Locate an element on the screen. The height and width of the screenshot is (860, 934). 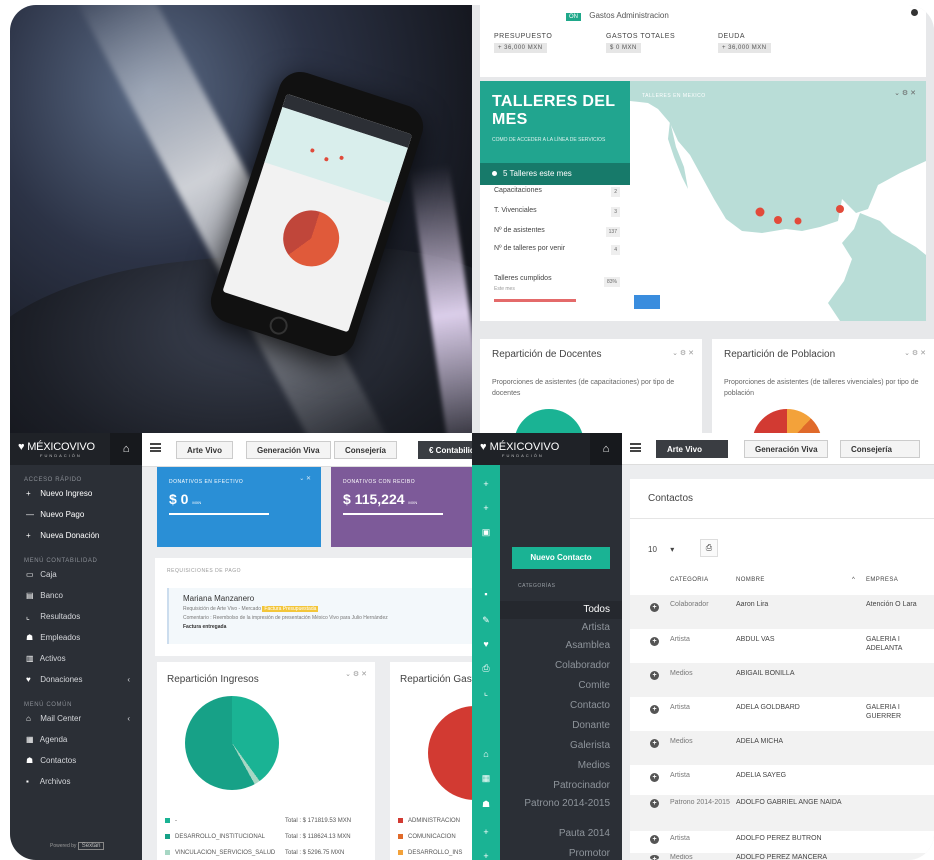
column-header: EMPRESA is located at coordinates (882, 580).